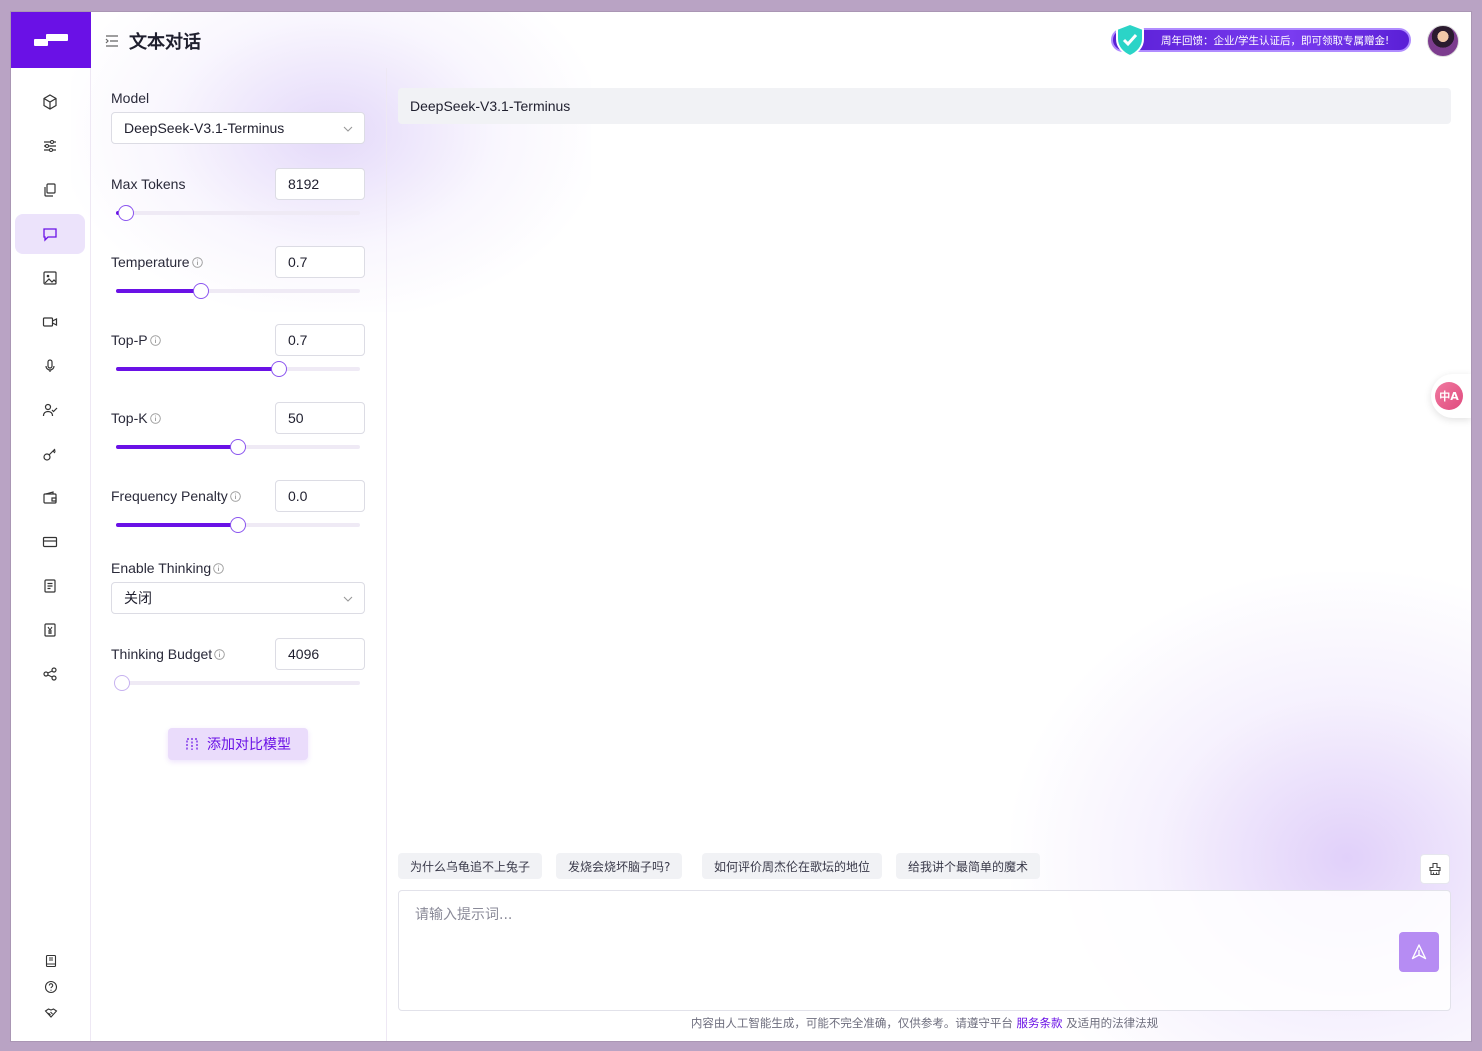  I want to click on max-tokens-slider-handle, so click(126, 213).